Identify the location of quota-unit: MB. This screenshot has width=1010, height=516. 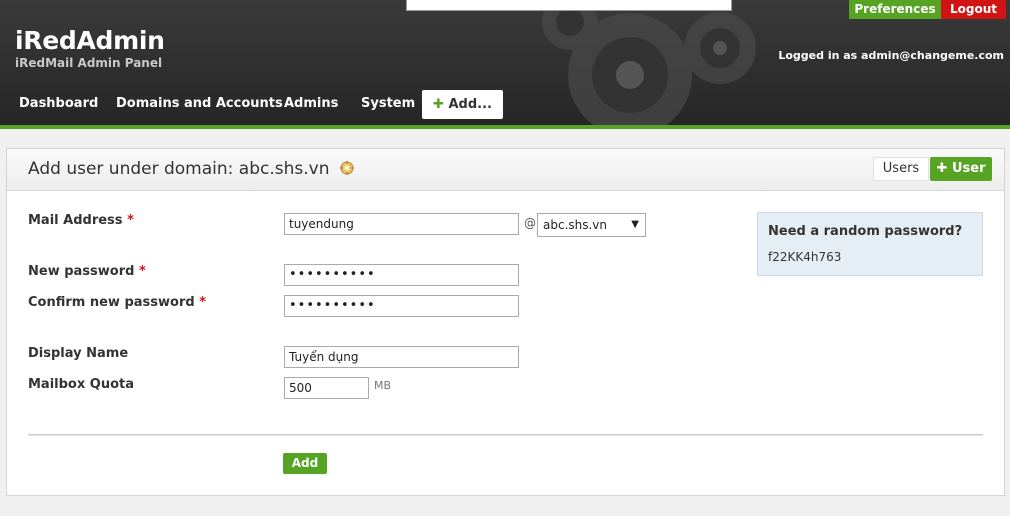
(383, 385).